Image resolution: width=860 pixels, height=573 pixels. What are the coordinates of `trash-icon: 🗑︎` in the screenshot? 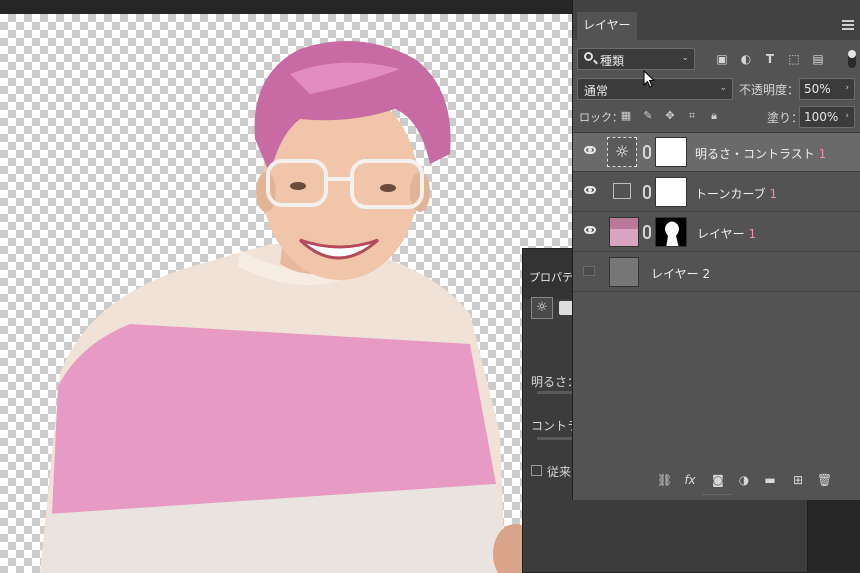 It's located at (824, 480).